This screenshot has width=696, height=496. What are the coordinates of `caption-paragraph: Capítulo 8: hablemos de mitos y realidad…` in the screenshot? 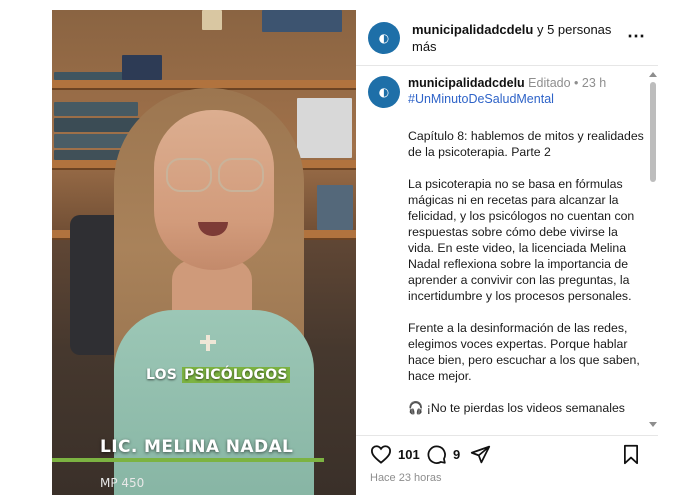 It's located at (526, 144).